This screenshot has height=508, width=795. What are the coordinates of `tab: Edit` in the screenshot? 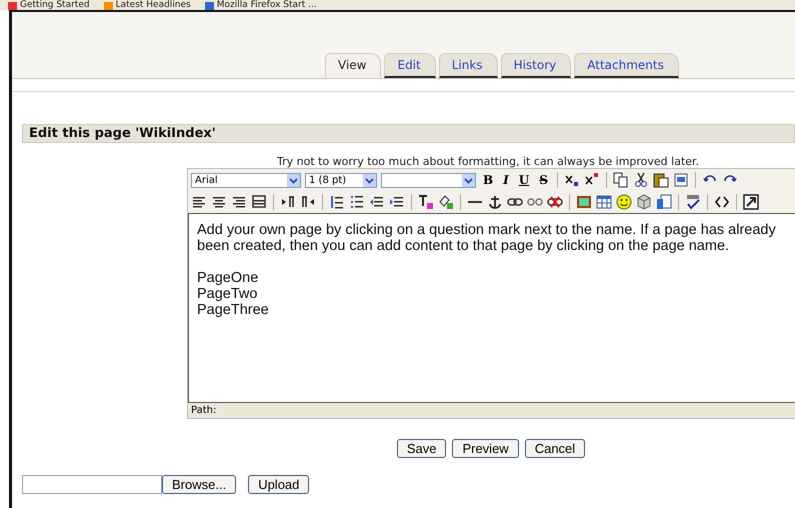 It's located at (410, 65).